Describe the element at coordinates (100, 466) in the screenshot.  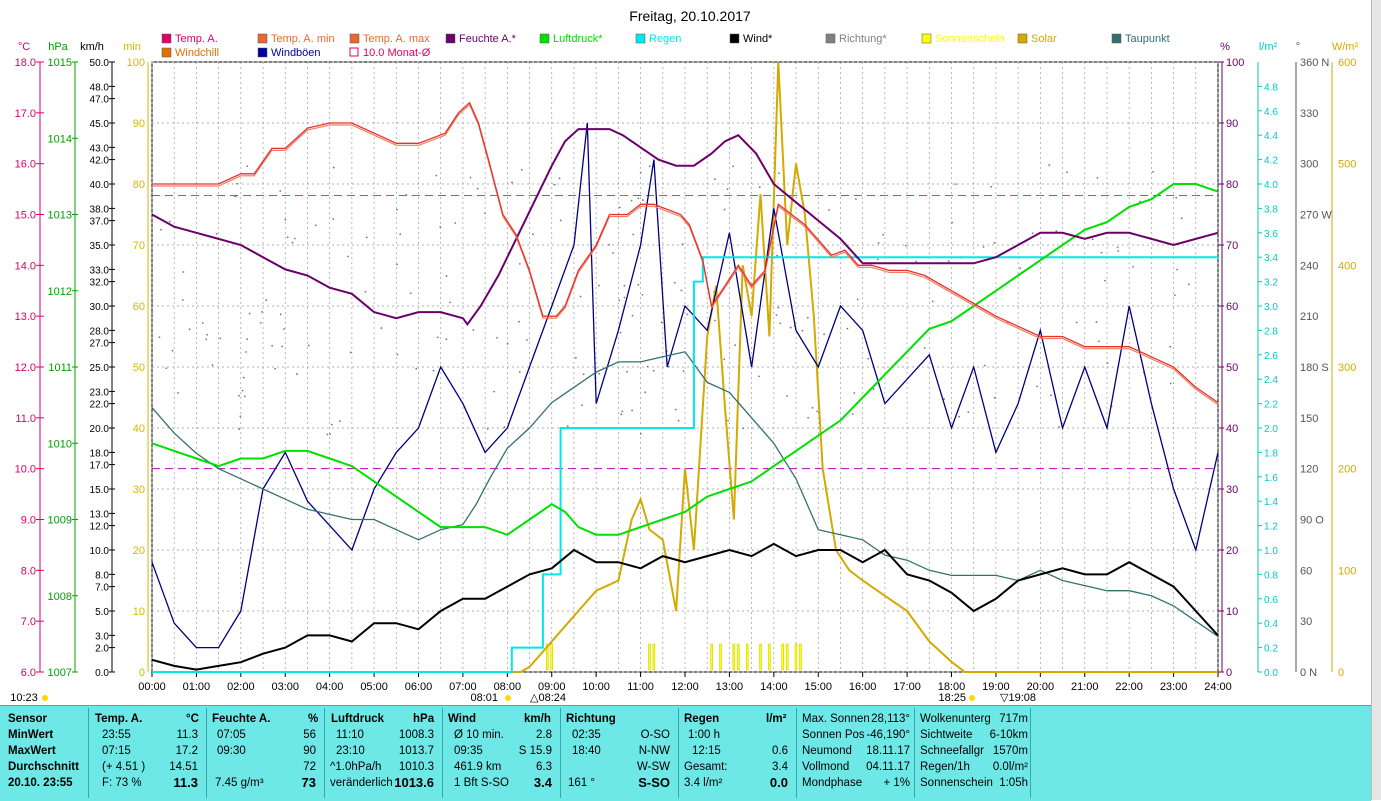
I see `tick-wind: 17.0` at that location.